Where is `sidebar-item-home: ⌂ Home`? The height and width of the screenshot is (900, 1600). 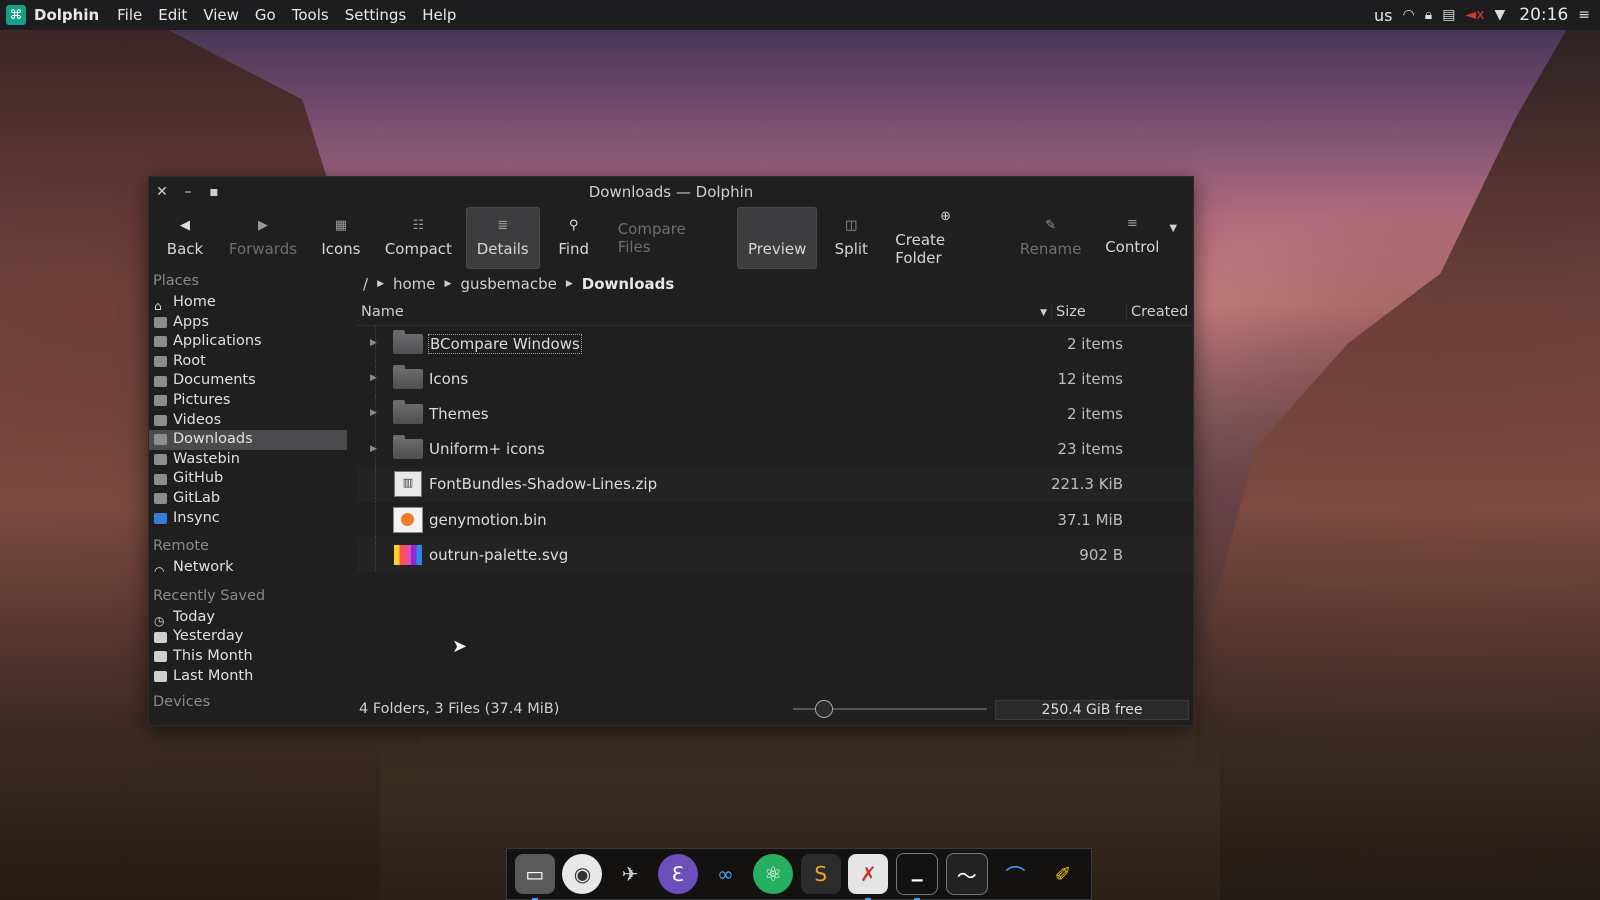
sidebar-item-home: ⌂ Home is located at coordinates (251, 303).